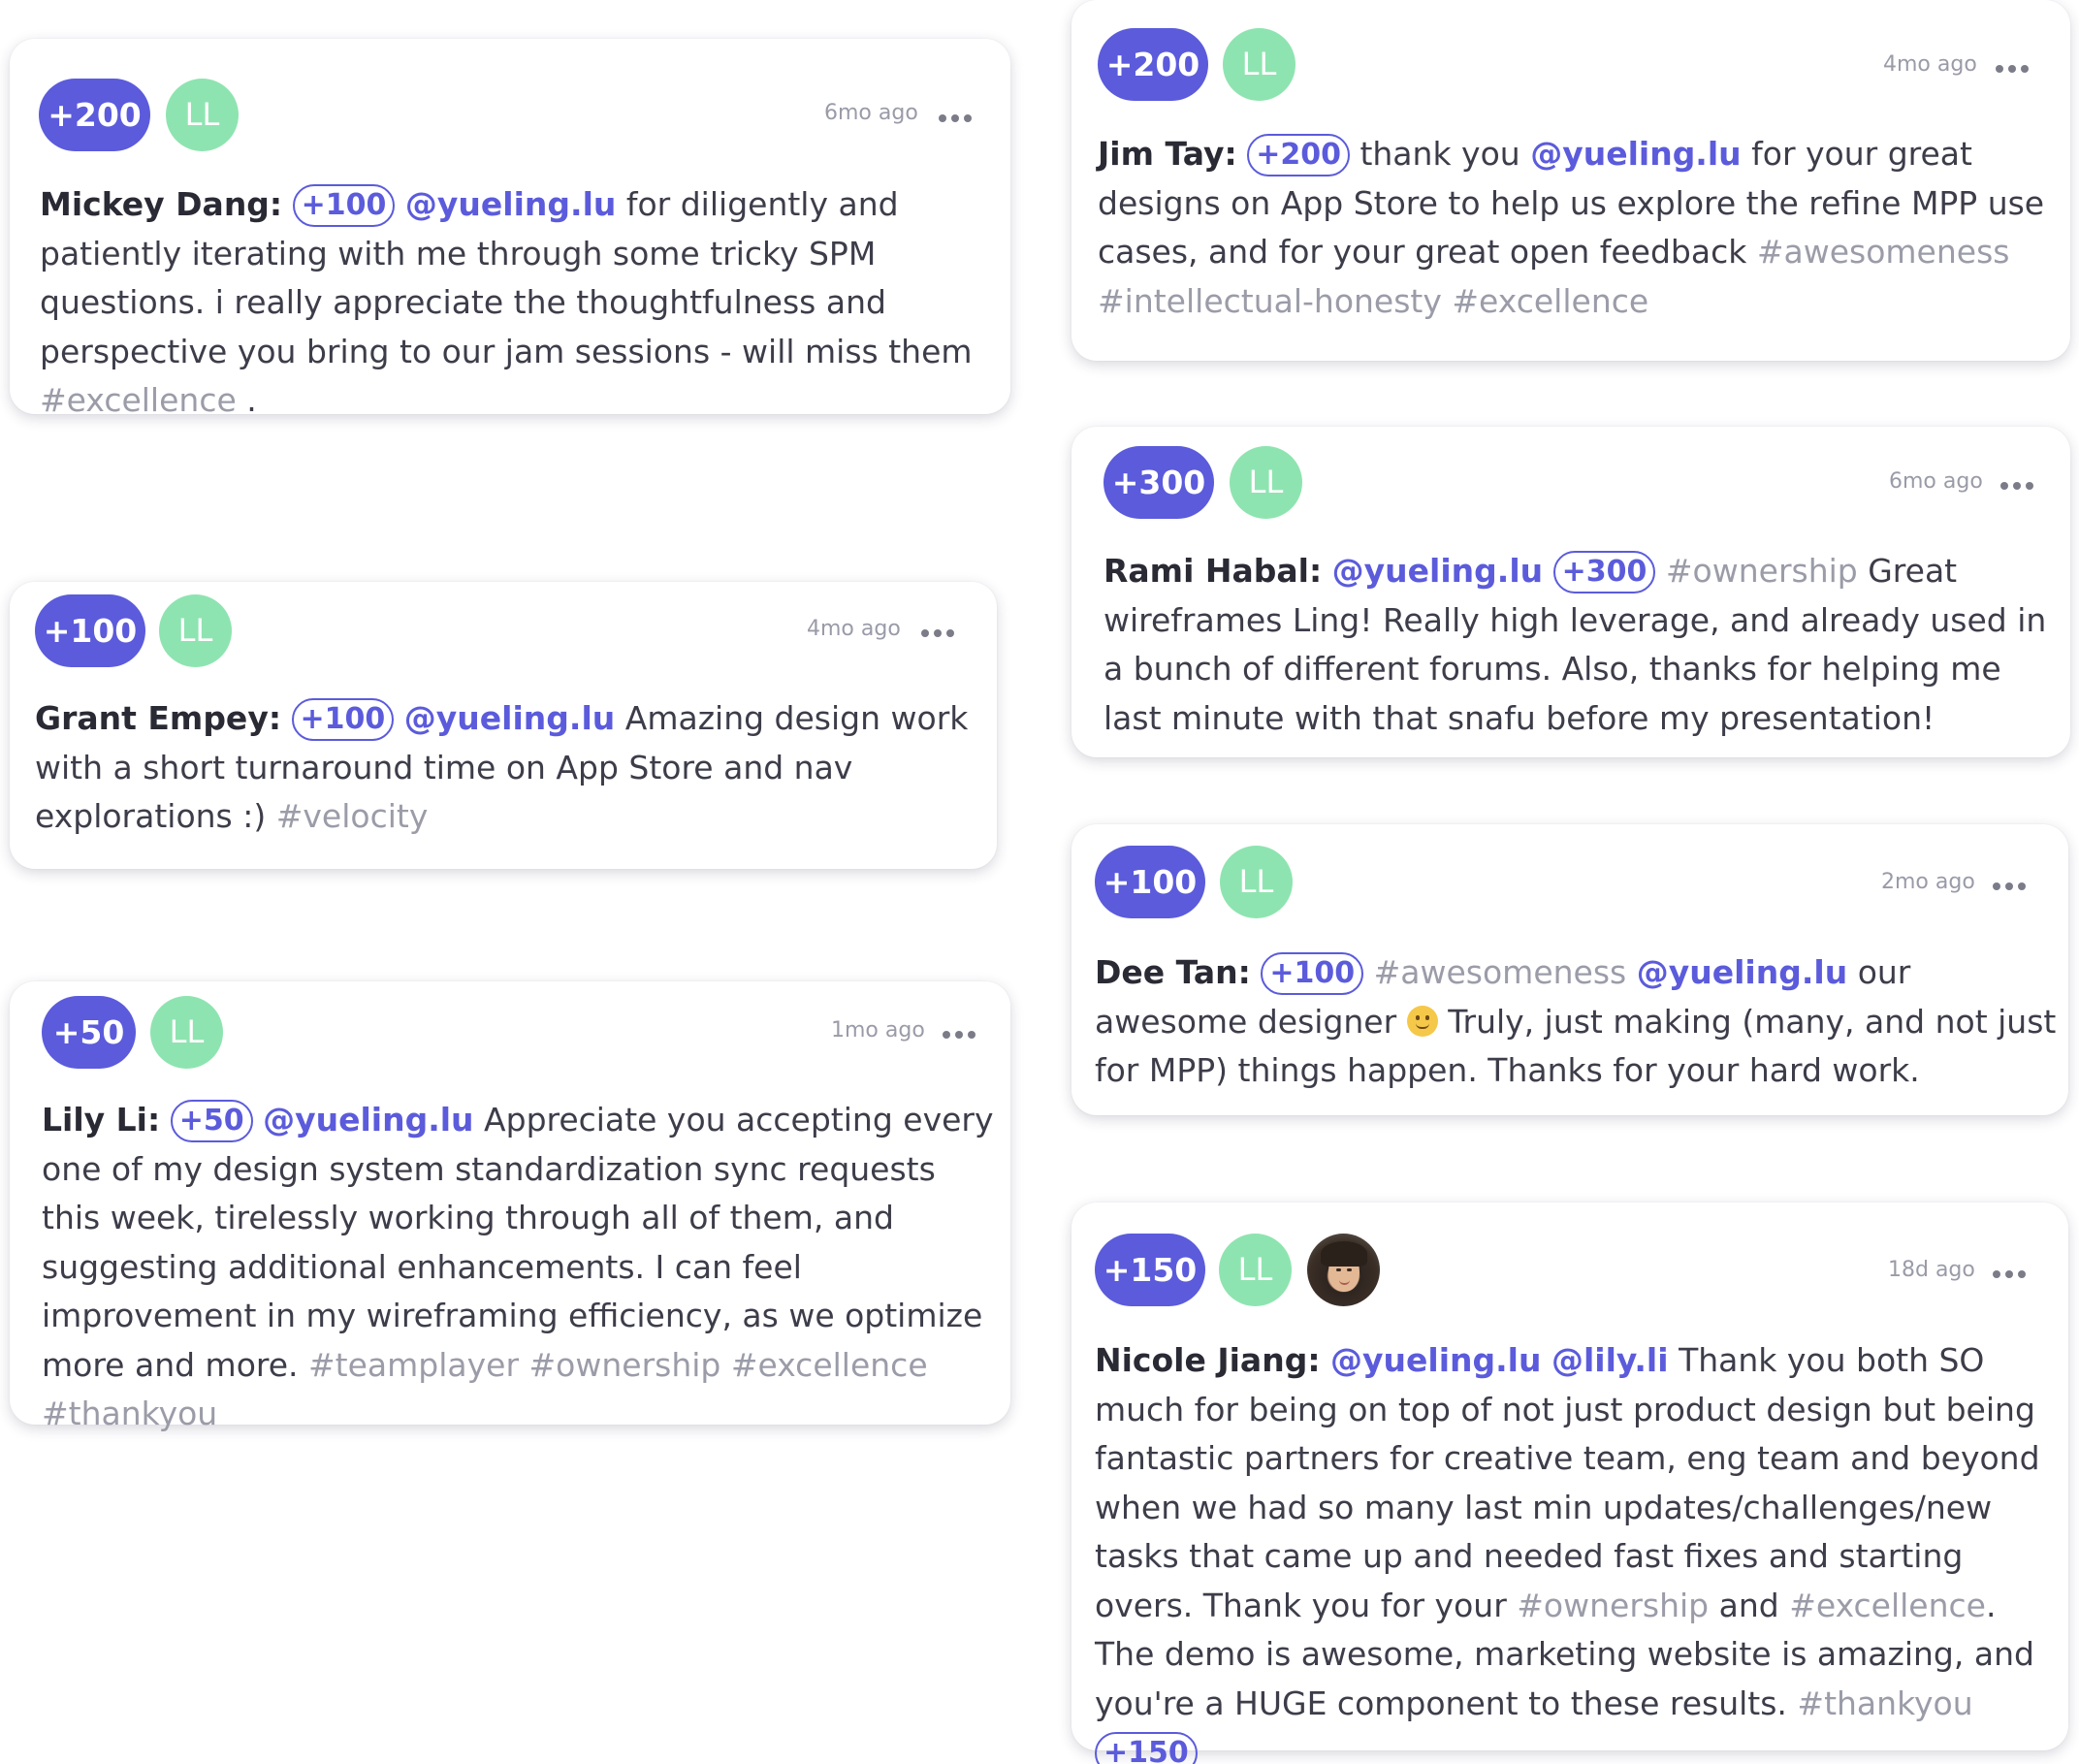  I want to click on message-text: and, so click(1749, 1605).